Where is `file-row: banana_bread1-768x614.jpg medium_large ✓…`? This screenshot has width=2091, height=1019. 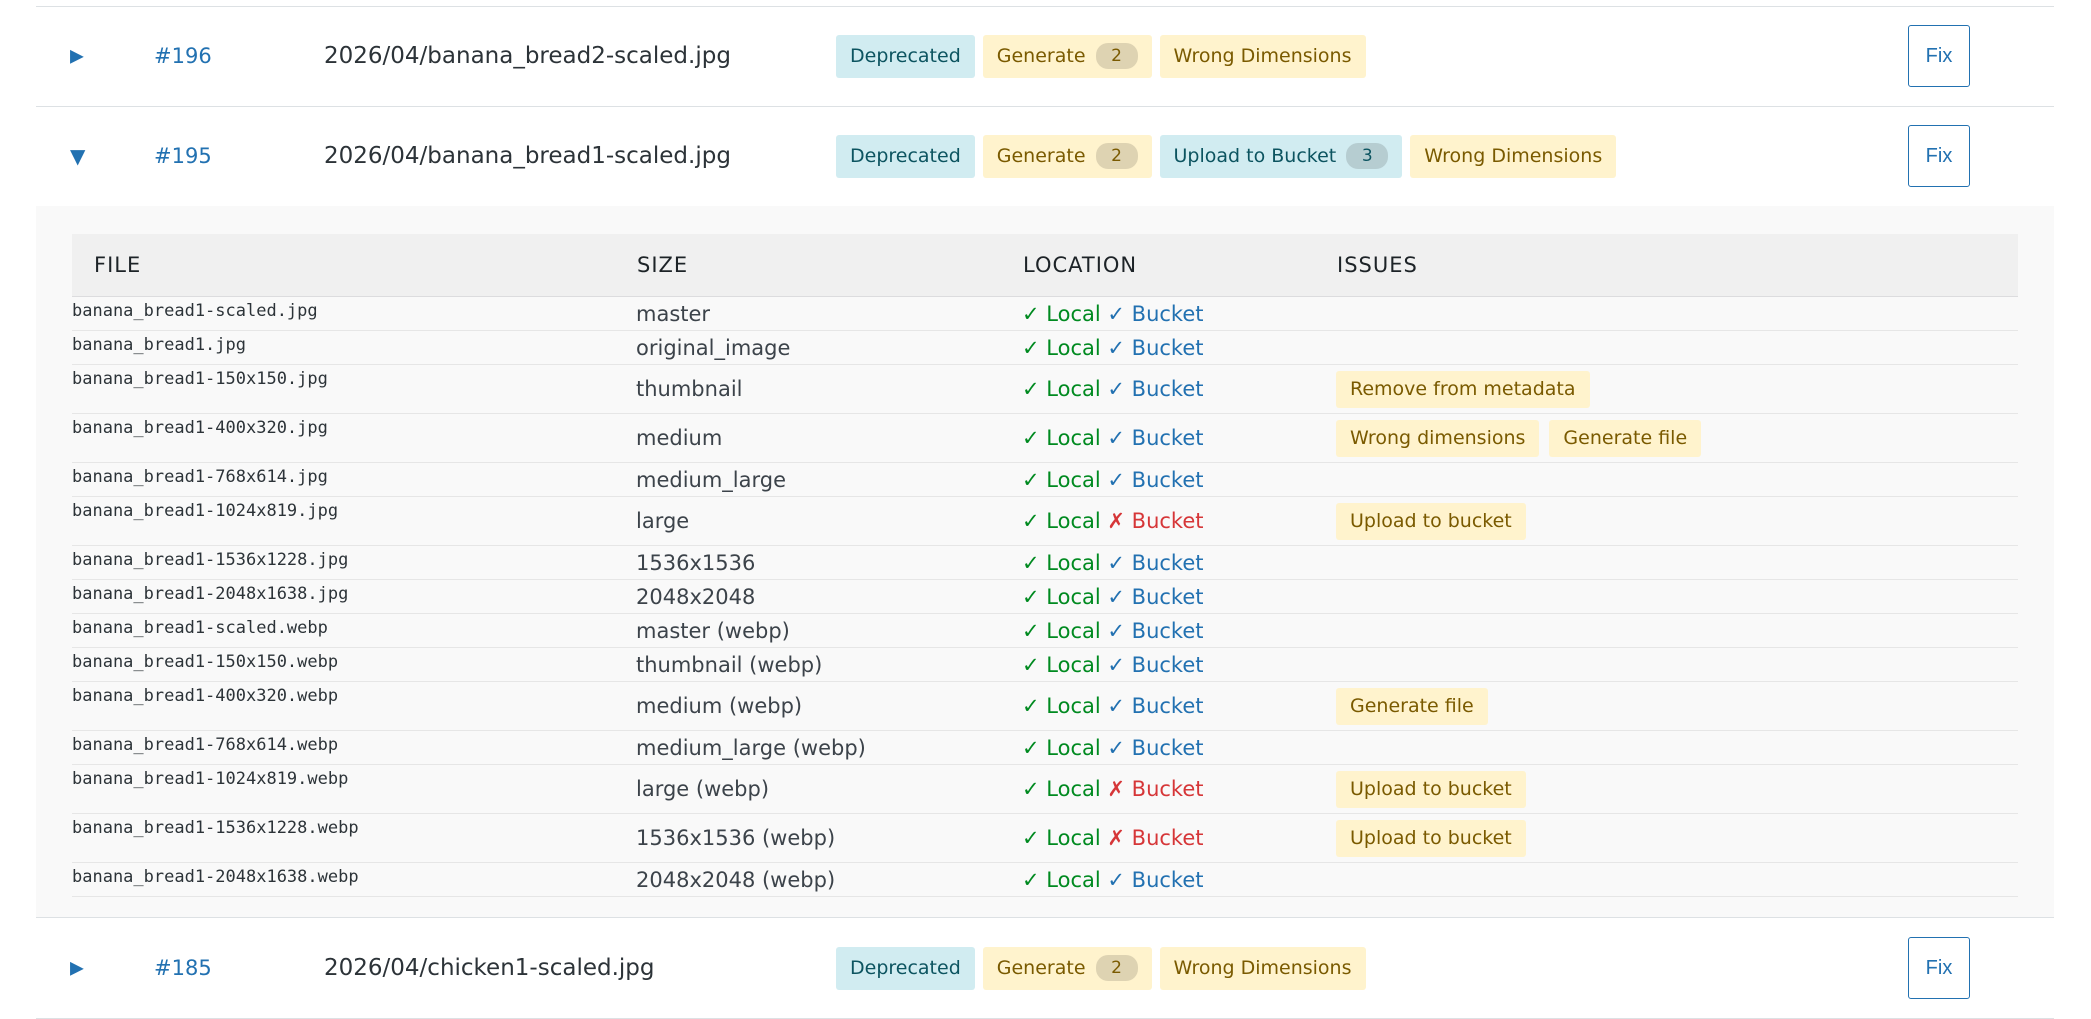
file-row: banana_bread1-768x614.jpg medium_large ✓… is located at coordinates (1045, 479).